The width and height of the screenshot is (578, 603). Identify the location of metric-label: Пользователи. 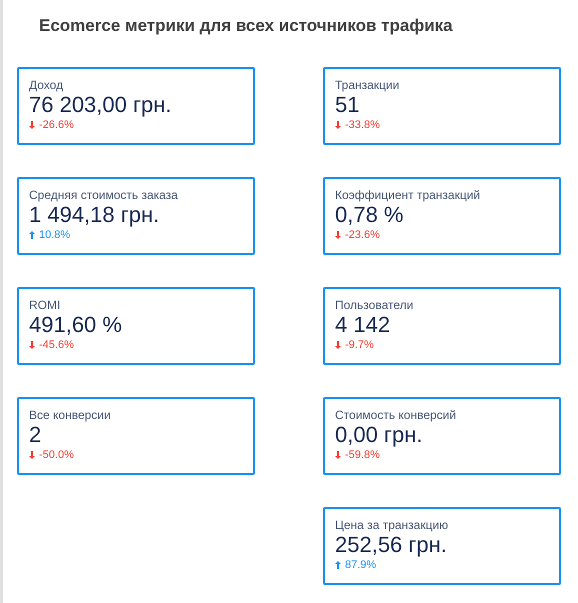
(374, 305).